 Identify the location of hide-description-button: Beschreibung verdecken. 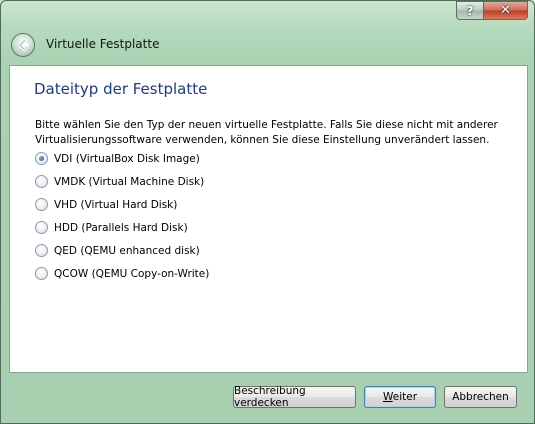
(294, 397).